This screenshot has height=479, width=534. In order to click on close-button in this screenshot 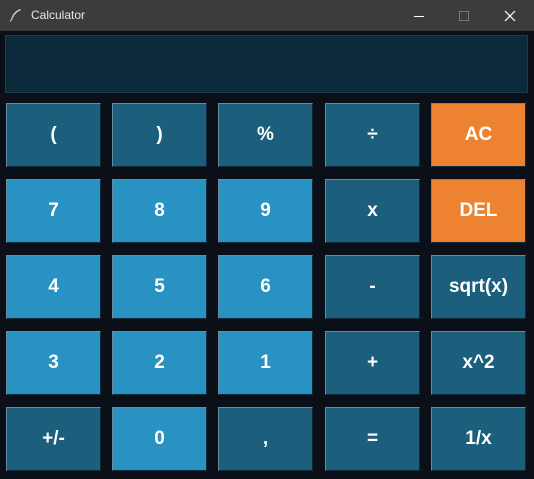, I will do `click(510, 15)`.